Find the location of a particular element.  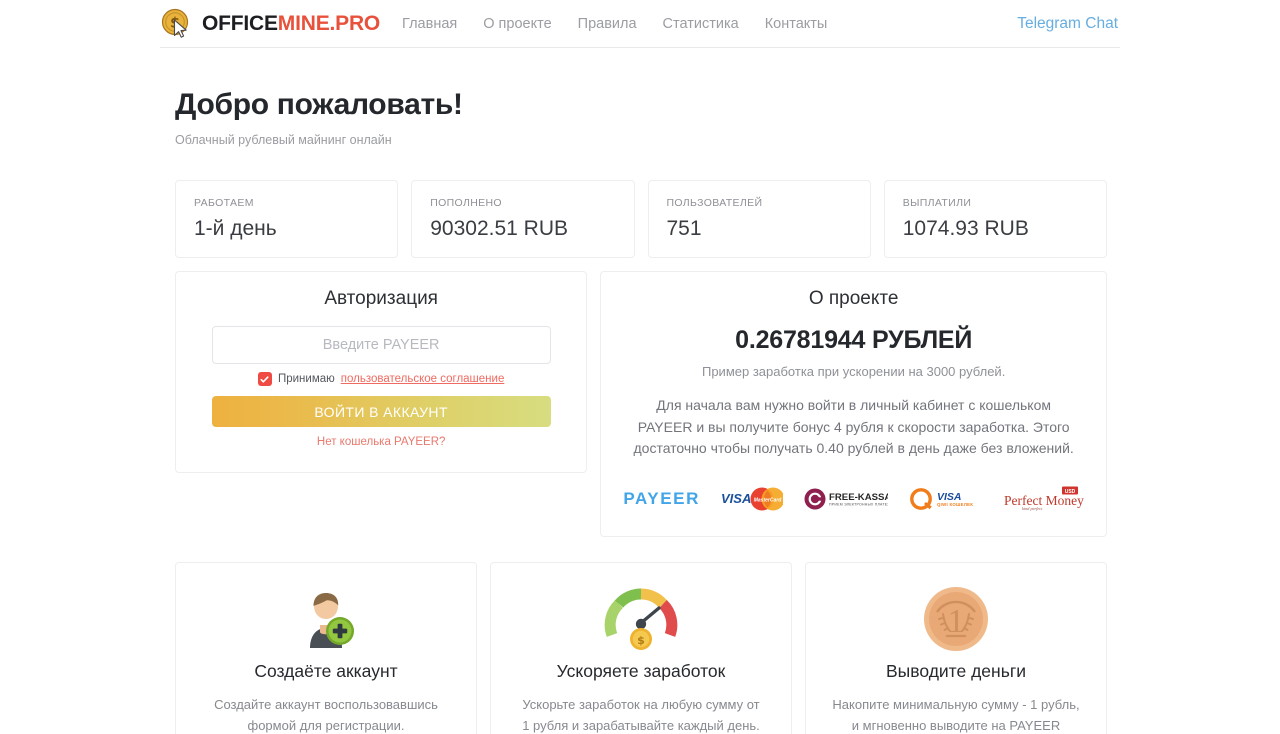

page-subtitle: Облачный рублевый майнинг онлайн is located at coordinates (283, 140).